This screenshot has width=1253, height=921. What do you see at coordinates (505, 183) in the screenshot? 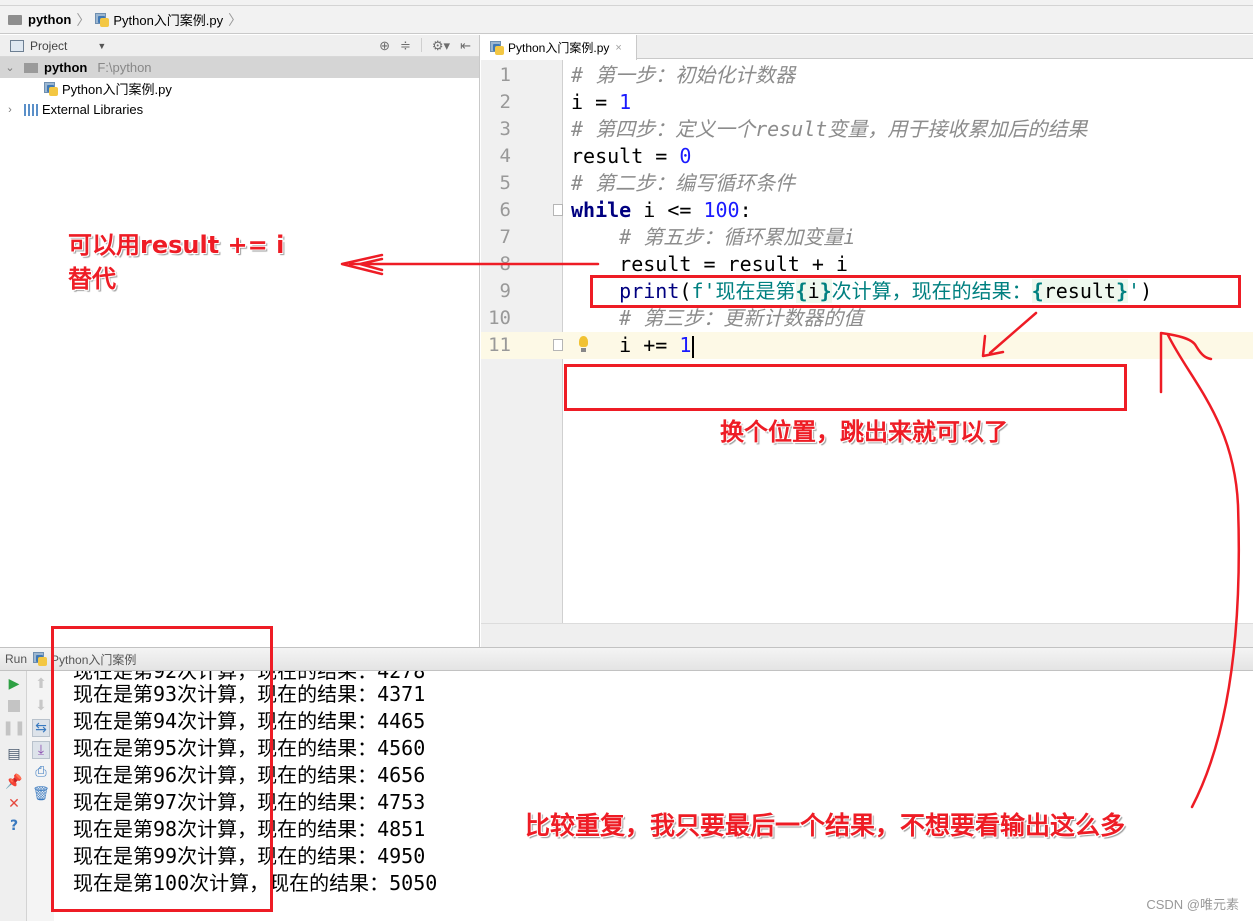
I see `line-number: 5` at bounding box center [505, 183].